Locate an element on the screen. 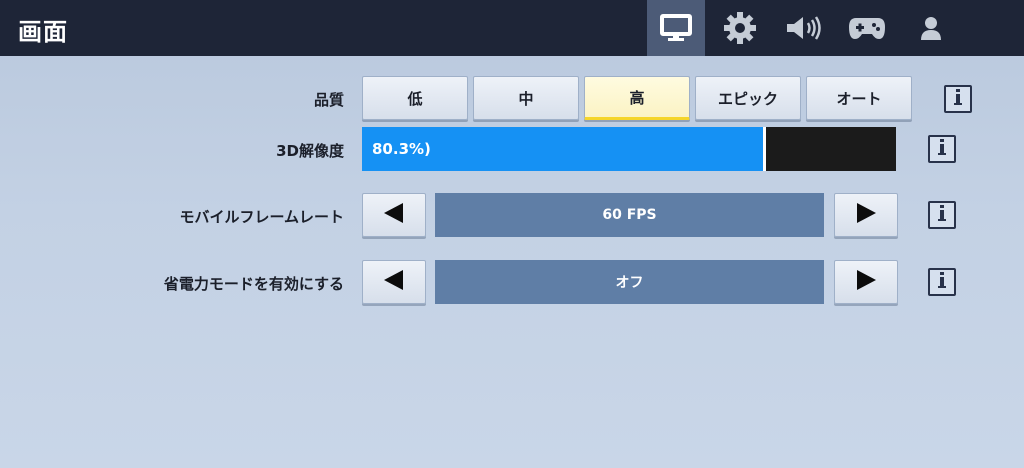 This screenshot has height=468, width=1024. page-title: 画面 is located at coordinates (43, 32).